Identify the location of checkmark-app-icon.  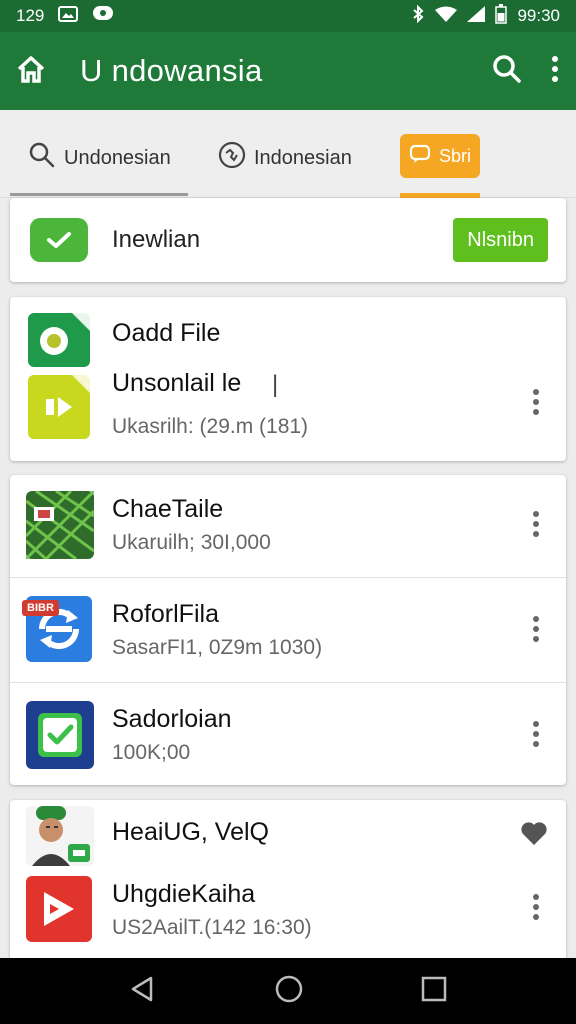
(60, 735).